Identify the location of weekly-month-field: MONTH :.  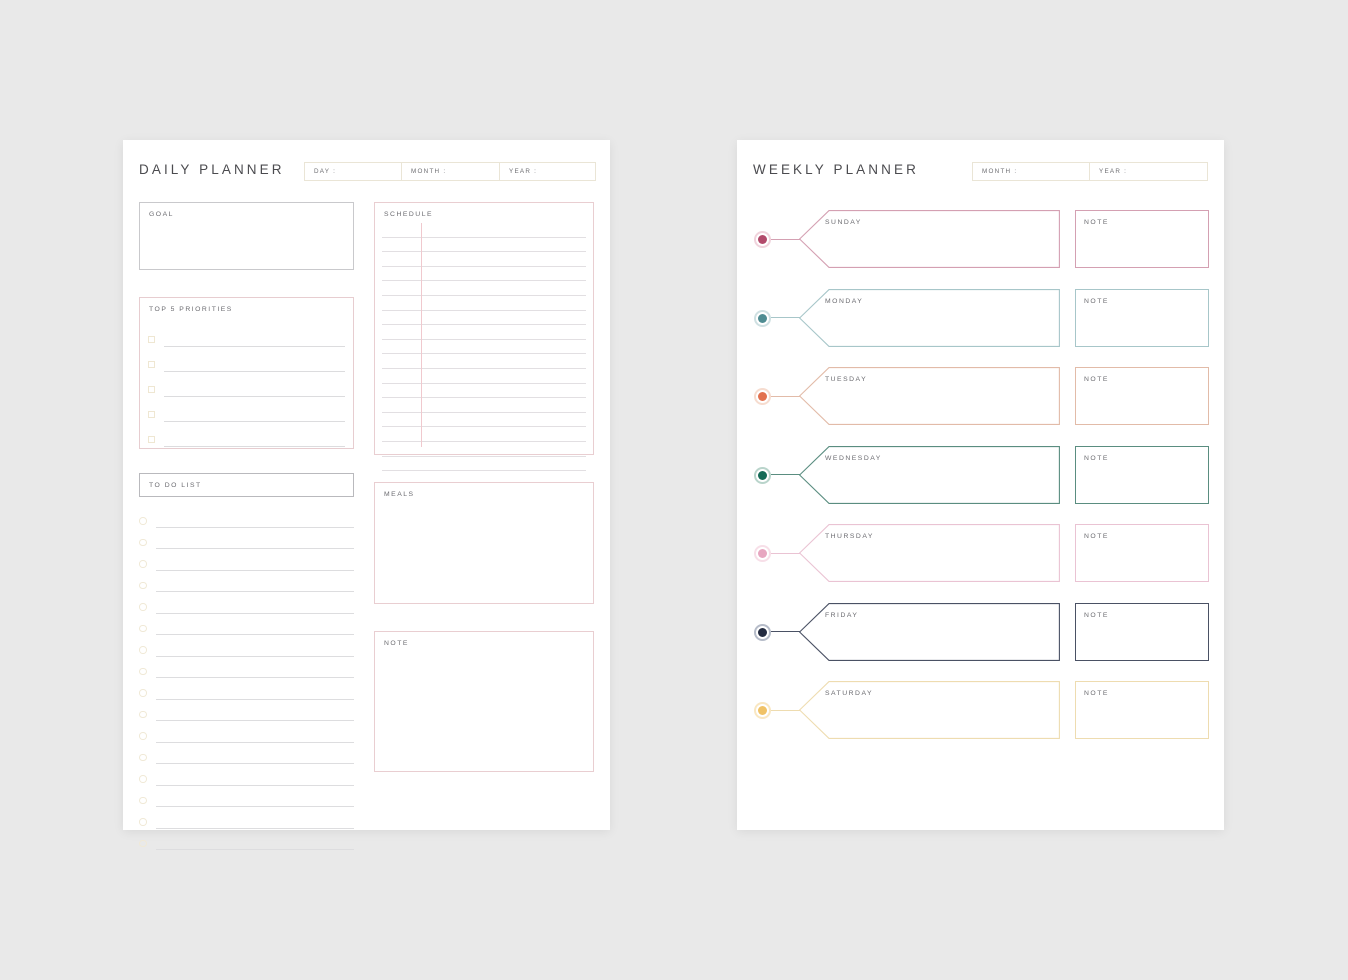
(1031, 171).